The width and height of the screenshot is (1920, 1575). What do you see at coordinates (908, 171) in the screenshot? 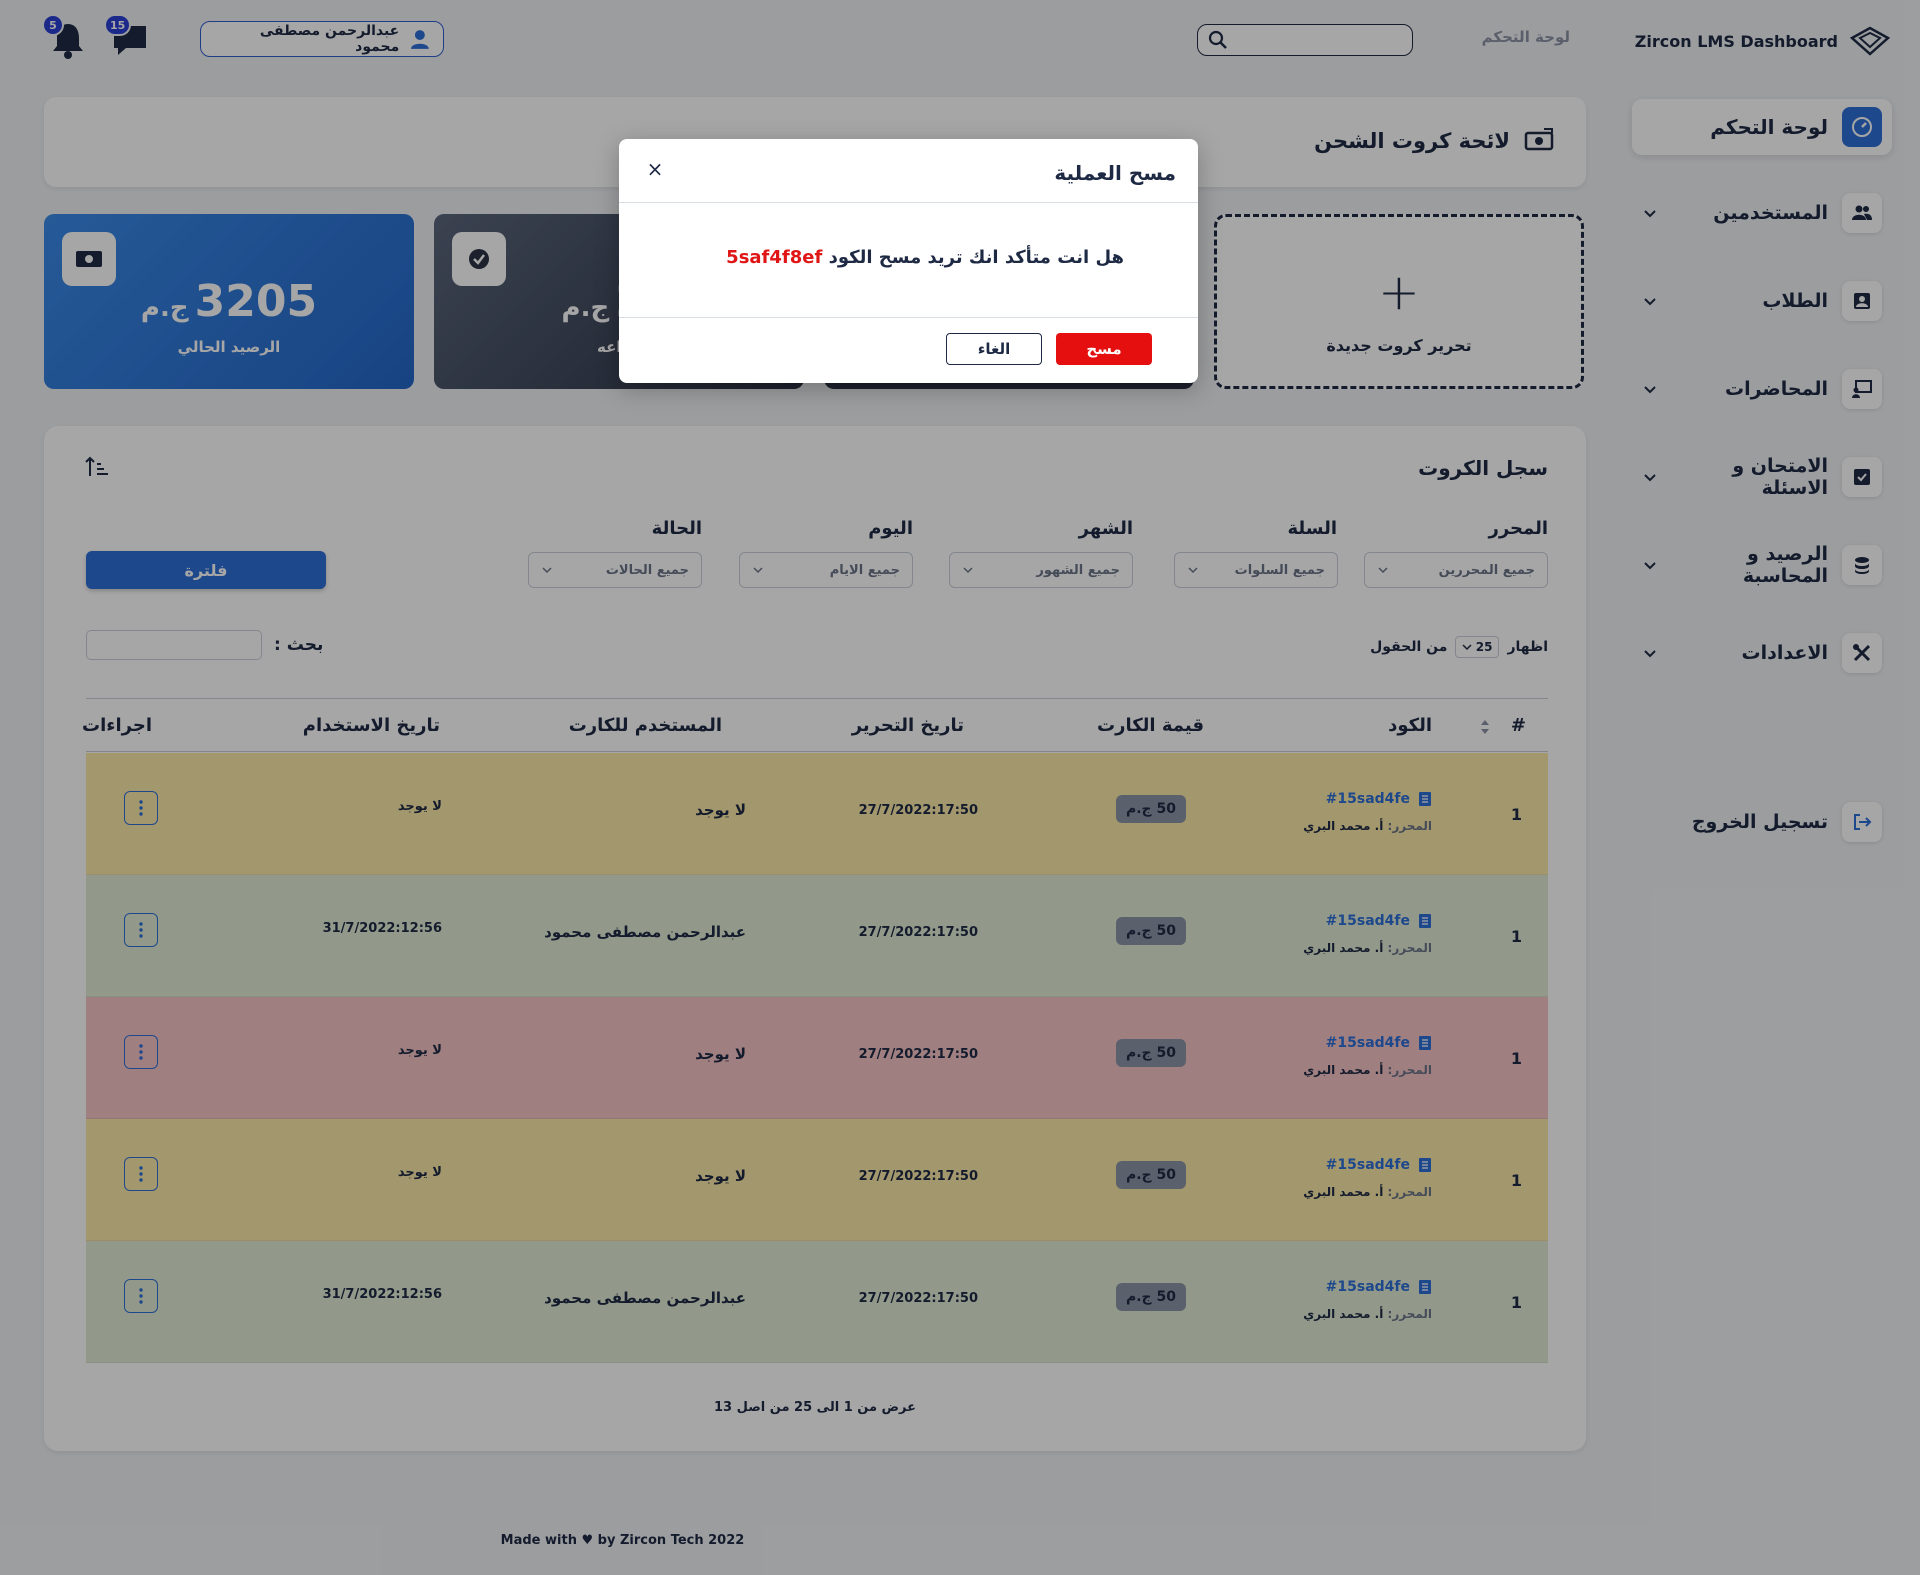
I see `dialog-header: مسح العملية ×` at bounding box center [908, 171].